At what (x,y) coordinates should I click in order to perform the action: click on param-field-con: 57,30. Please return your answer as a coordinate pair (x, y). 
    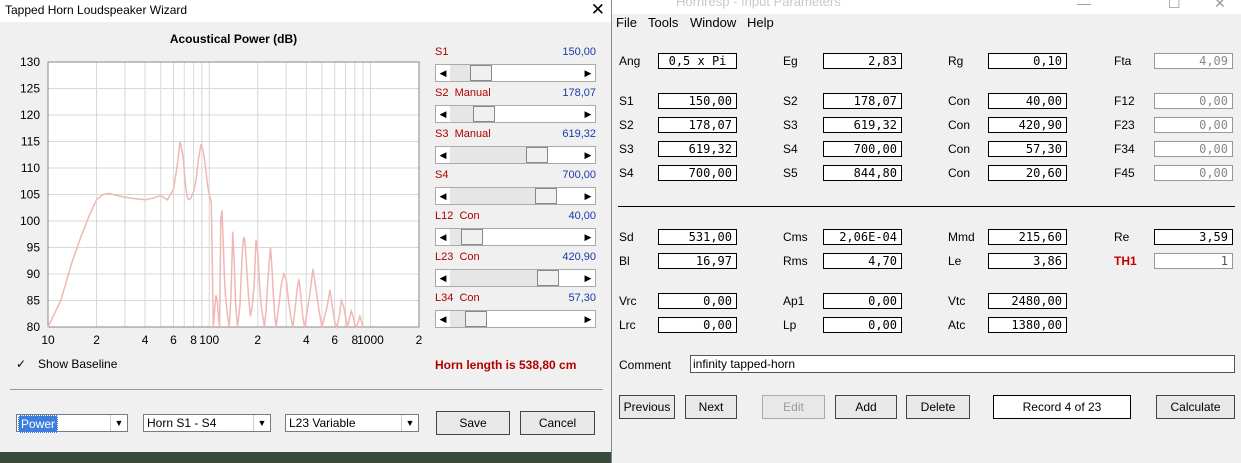
    Looking at the image, I should click on (1027, 149).